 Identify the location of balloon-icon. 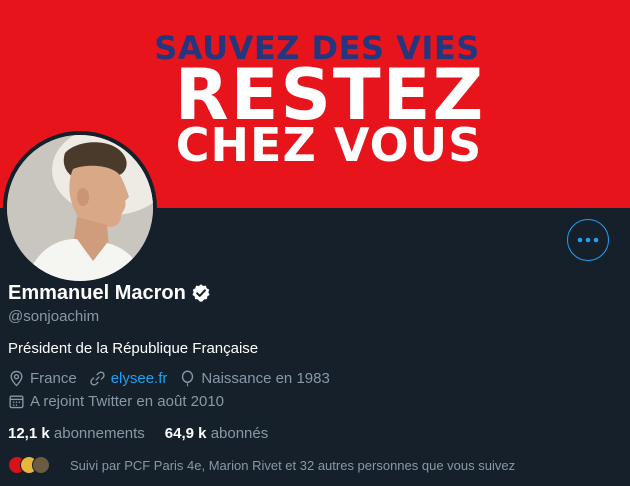
(188, 378).